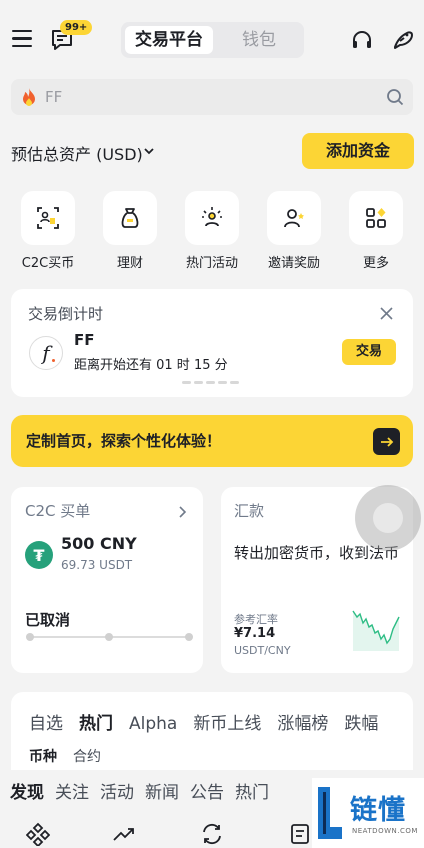  I want to click on shortcut-label: 热门活动, so click(211, 263).